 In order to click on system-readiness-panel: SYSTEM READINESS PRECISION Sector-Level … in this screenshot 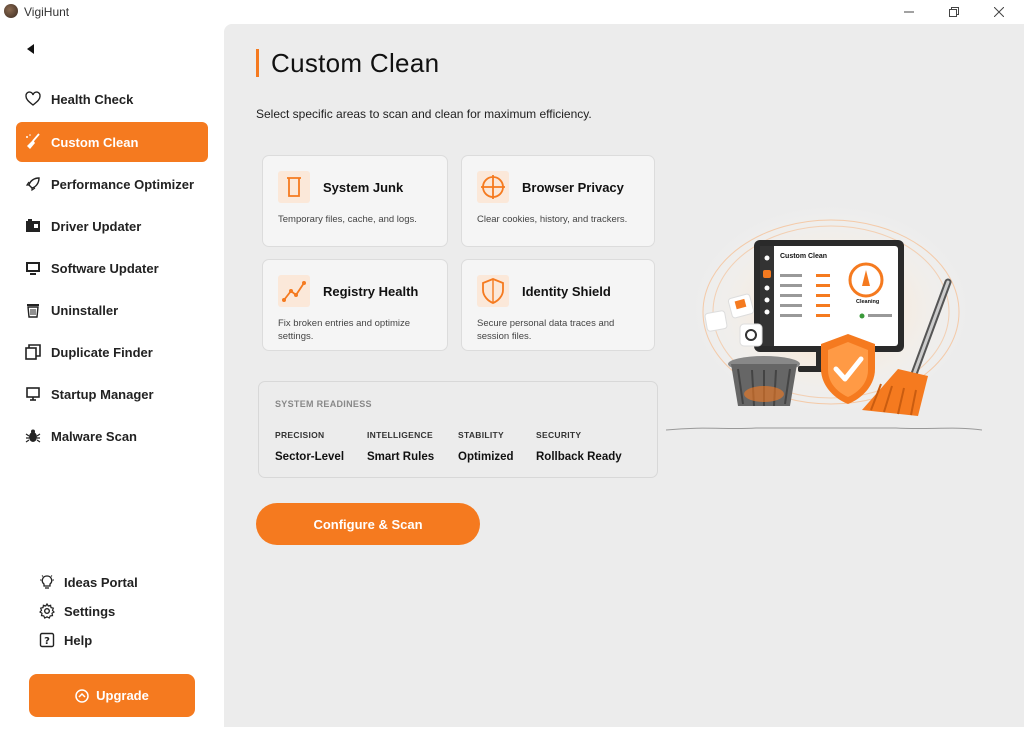, I will do `click(458, 429)`.